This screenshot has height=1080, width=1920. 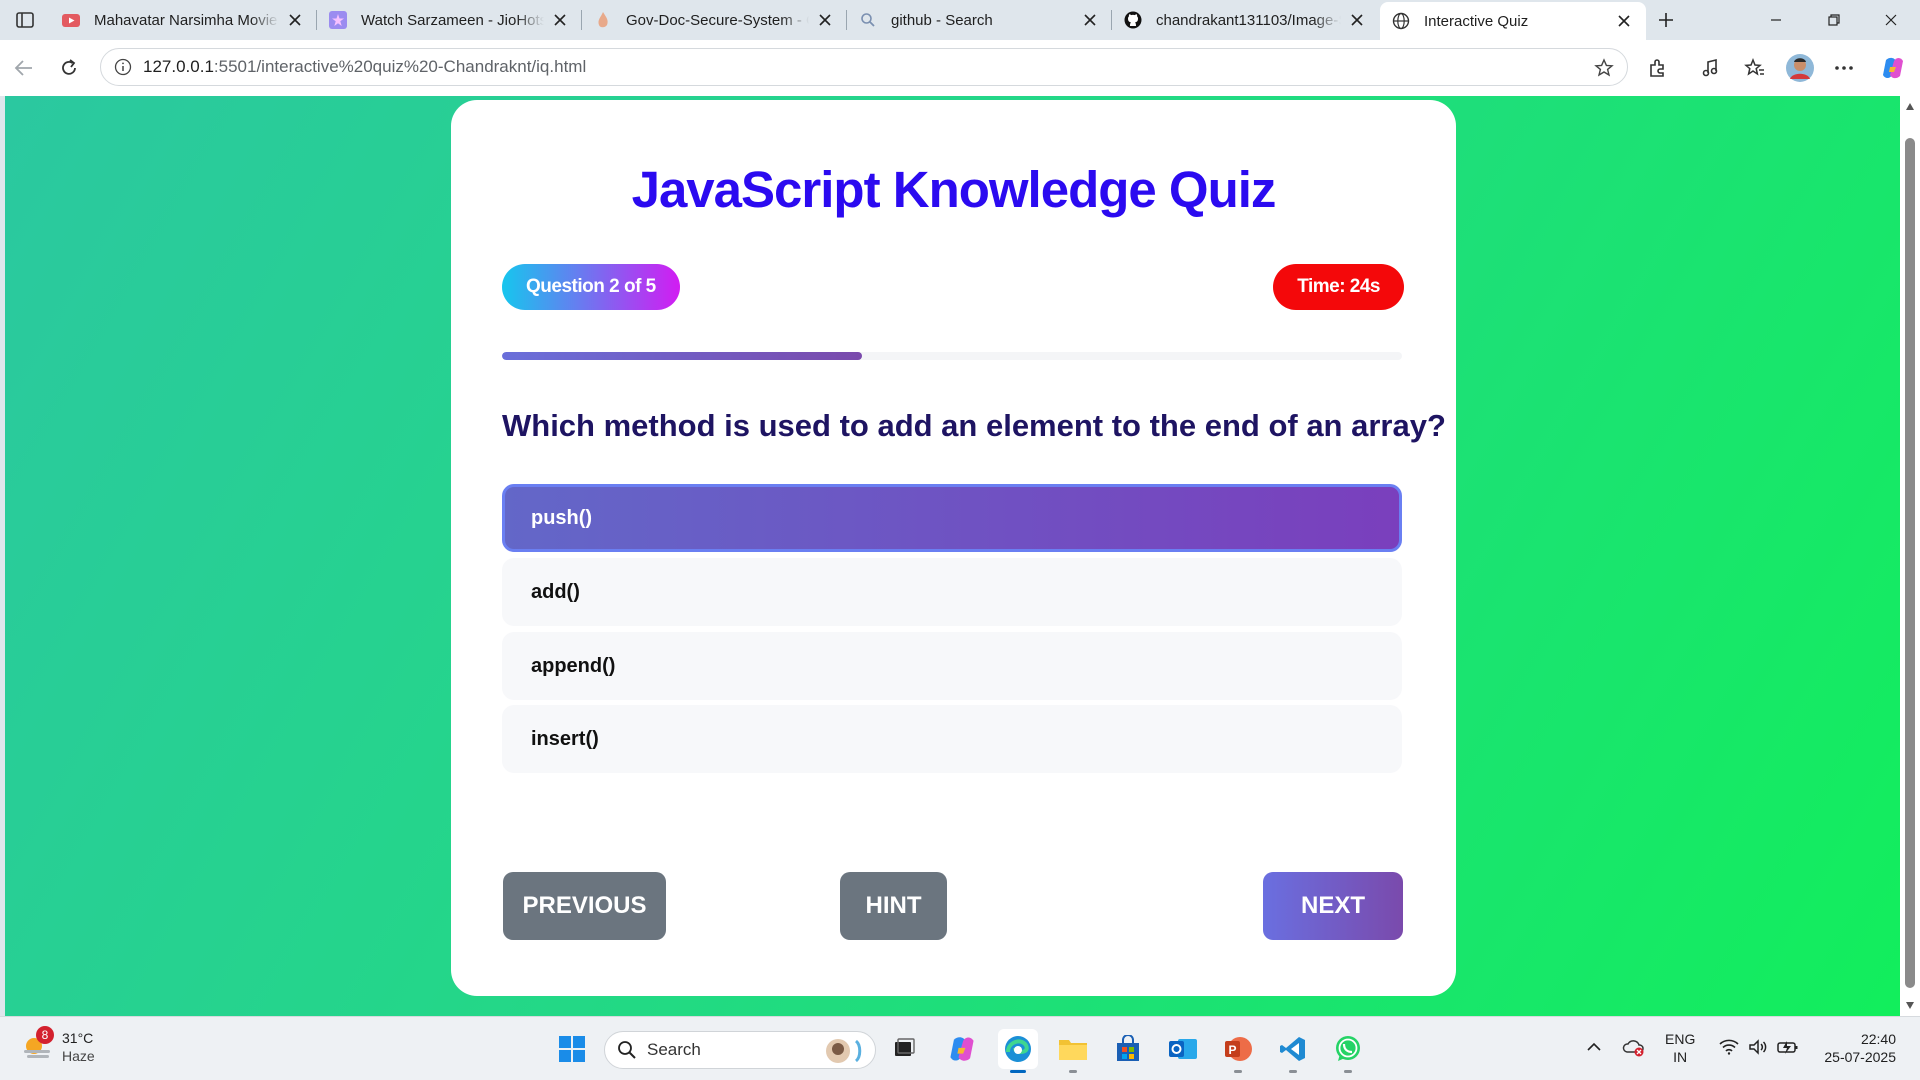 I want to click on page-scrollbar, so click(x=1910, y=556).